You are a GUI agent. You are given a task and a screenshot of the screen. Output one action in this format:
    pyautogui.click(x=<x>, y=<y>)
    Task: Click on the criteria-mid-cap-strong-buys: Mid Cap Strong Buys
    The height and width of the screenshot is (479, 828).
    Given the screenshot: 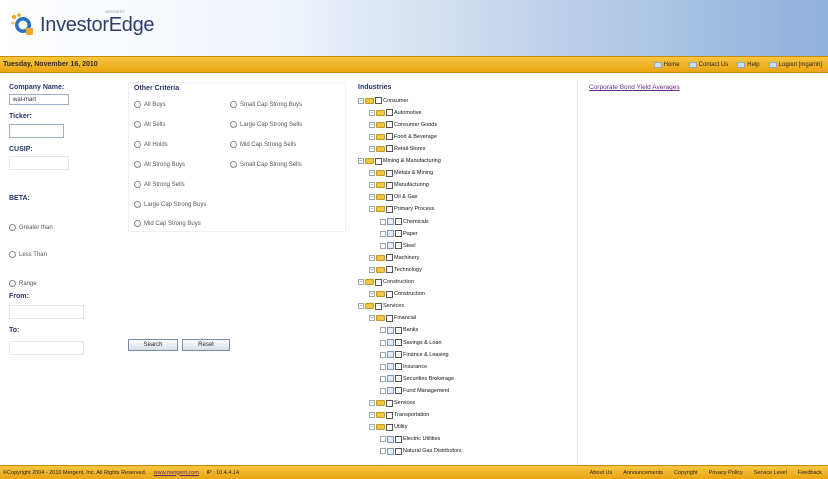 What is the action you would take?
    pyautogui.click(x=167, y=223)
    